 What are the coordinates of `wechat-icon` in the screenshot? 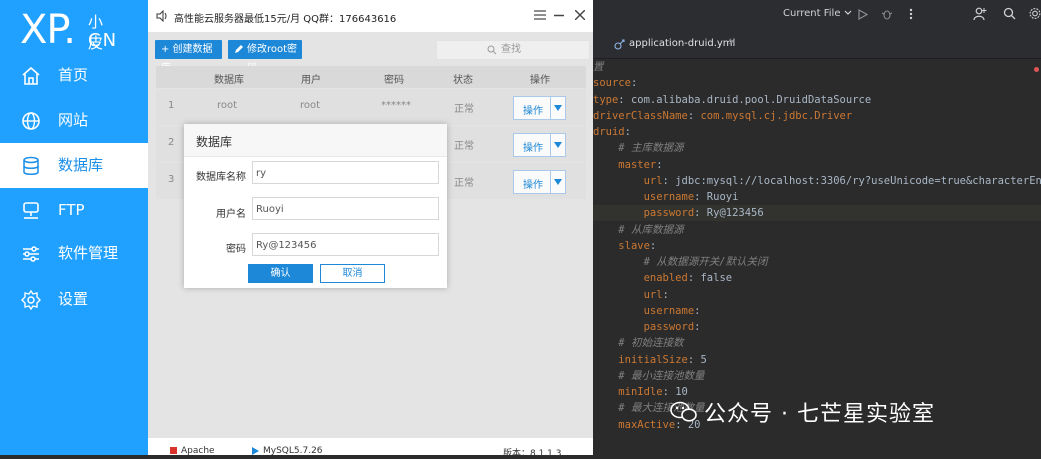 It's located at (683, 411).